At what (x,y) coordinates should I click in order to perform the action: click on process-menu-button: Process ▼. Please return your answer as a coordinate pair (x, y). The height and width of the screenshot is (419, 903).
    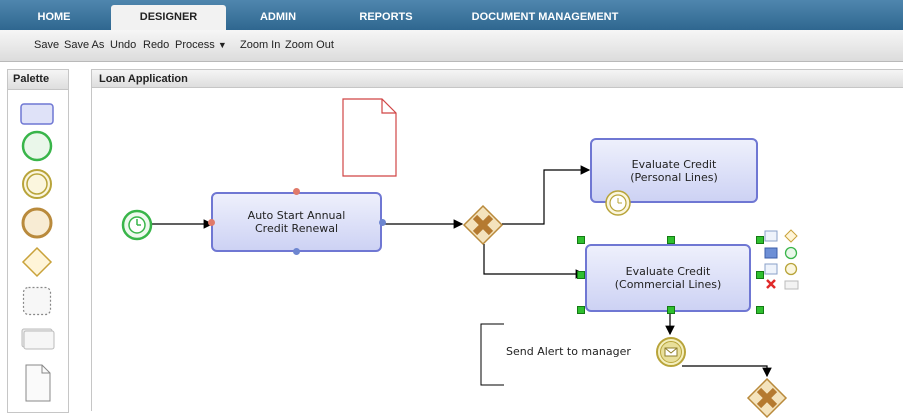
    Looking at the image, I should click on (201, 45).